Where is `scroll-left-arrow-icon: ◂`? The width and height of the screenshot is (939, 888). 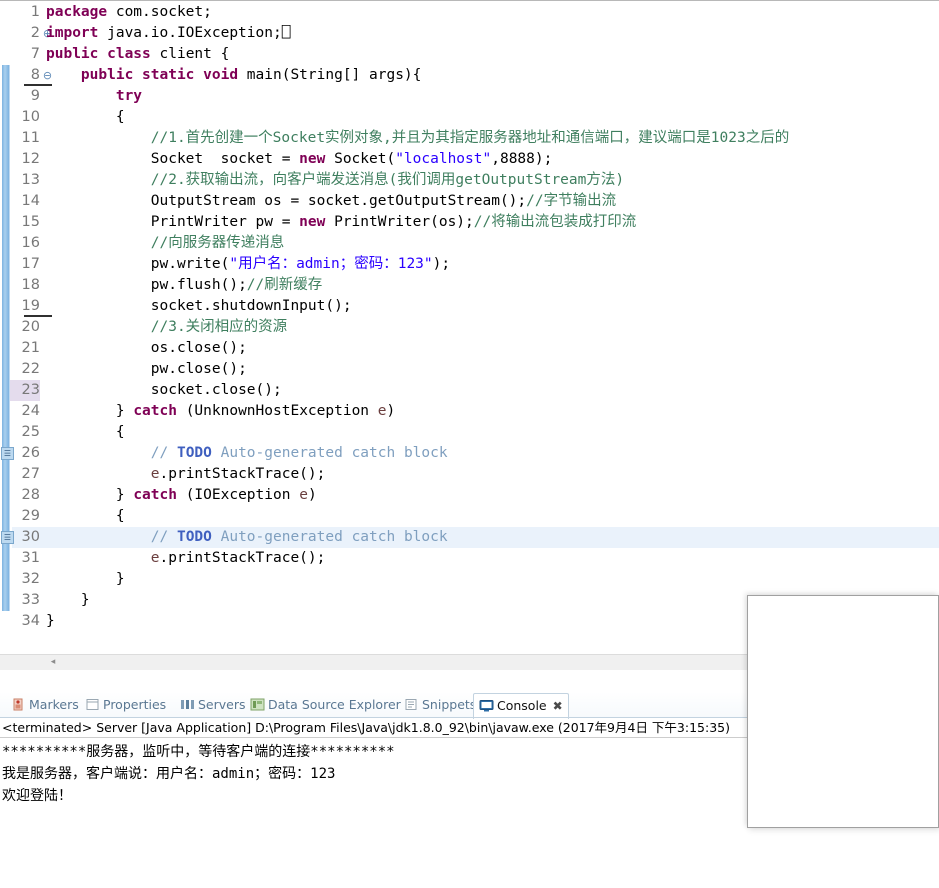
scroll-left-arrow-icon: ◂ is located at coordinates (53, 662).